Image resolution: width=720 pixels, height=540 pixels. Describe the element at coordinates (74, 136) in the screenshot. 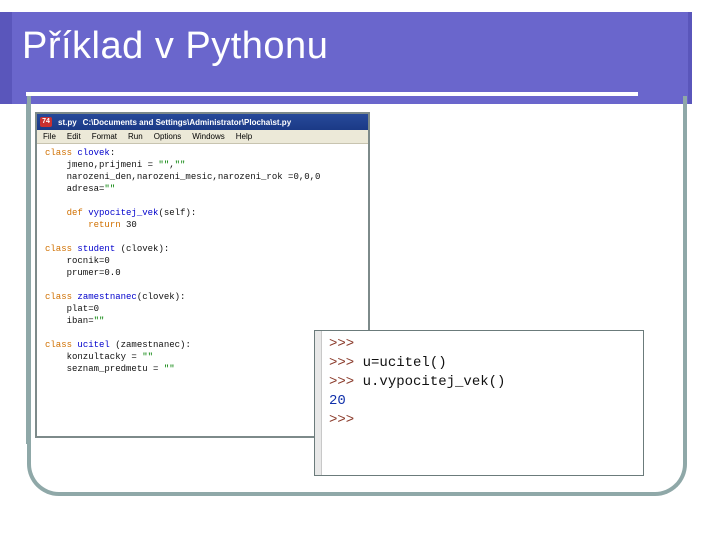

I see `menu-item-edit: Edit` at that location.